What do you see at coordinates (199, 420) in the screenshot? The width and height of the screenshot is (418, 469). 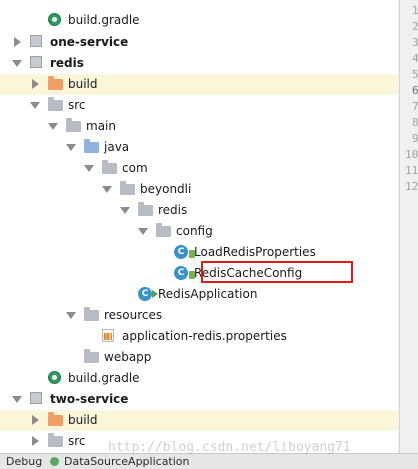 I see `tree-row-build-two: build` at bounding box center [199, 420].